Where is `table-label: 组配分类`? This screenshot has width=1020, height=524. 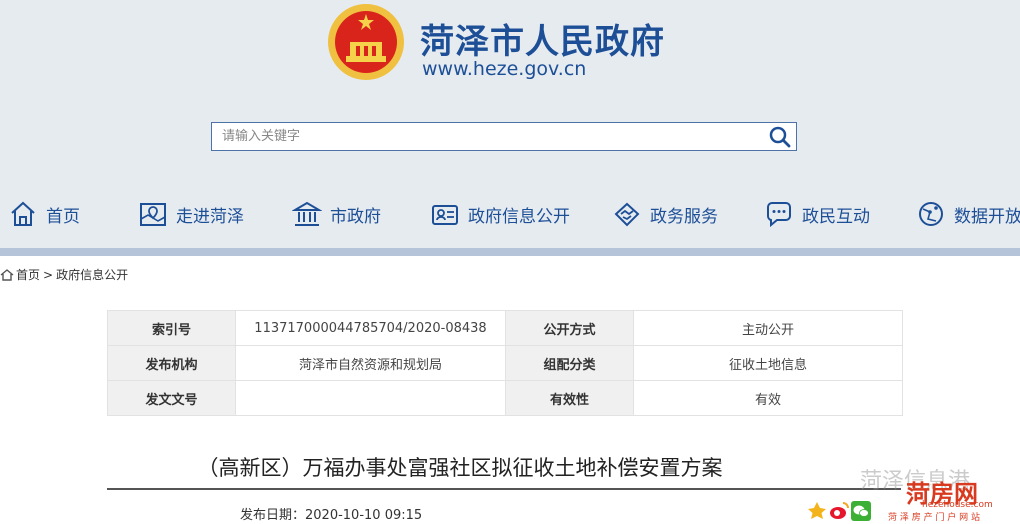 table-label: 组配分类 is located at coordinates (569, 363).